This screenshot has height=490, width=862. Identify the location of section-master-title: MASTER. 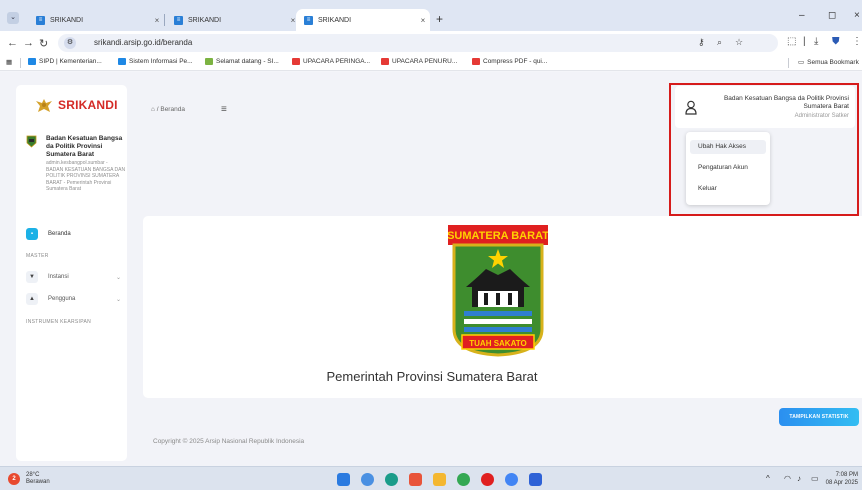
(37, 256).